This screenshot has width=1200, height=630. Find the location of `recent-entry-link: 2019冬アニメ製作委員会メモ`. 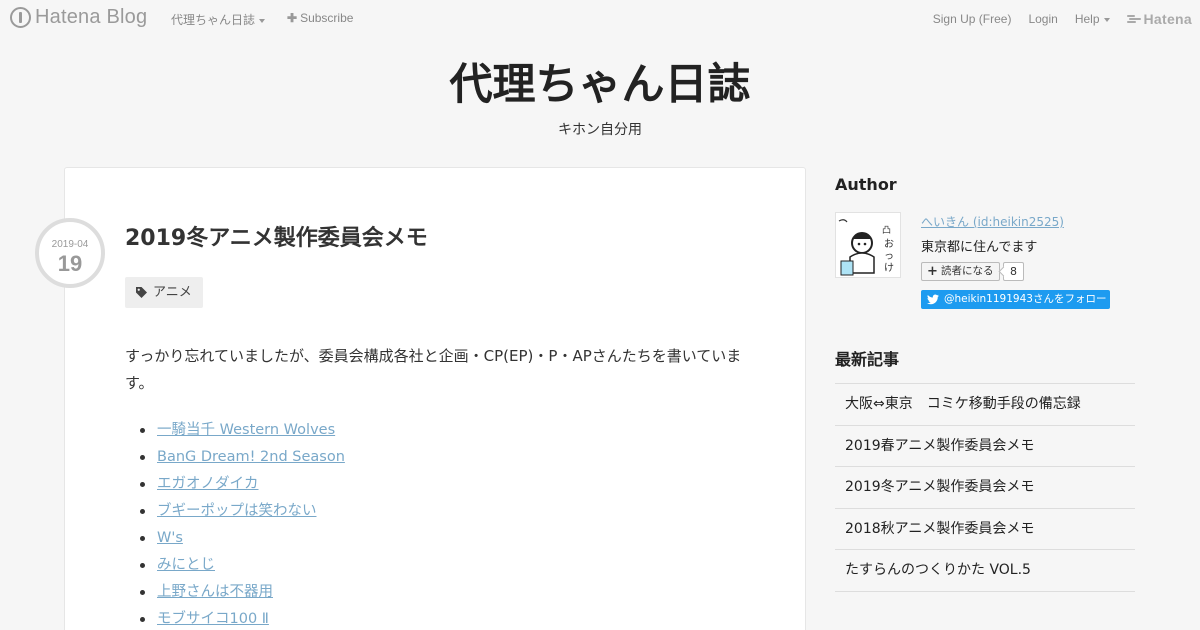

recent-entry-link: 2019冬アニメ製作委員会メモ is located at coordinates (985, 488).